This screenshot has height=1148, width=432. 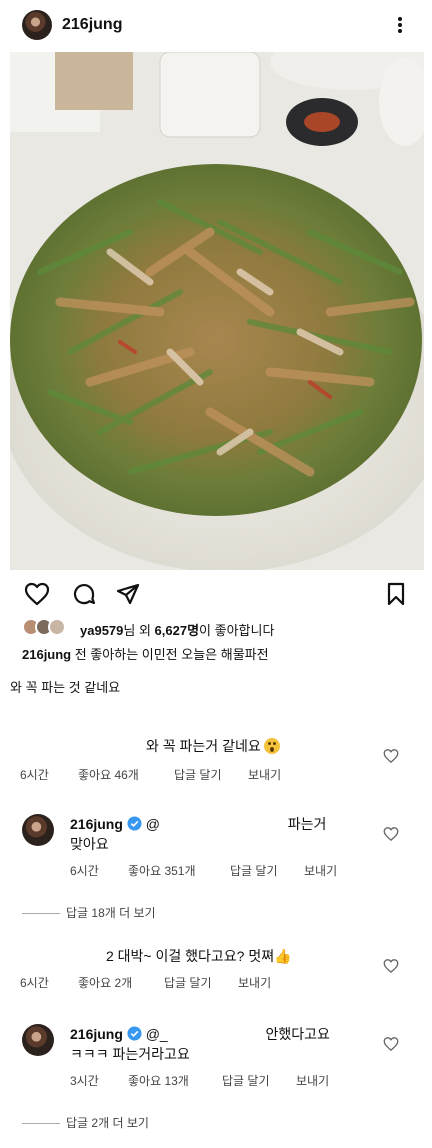 What do you see at coordinates (307, 824) in the screenshot?
I see `comment-text-end: 파는거` at bounding box center [307, 824].